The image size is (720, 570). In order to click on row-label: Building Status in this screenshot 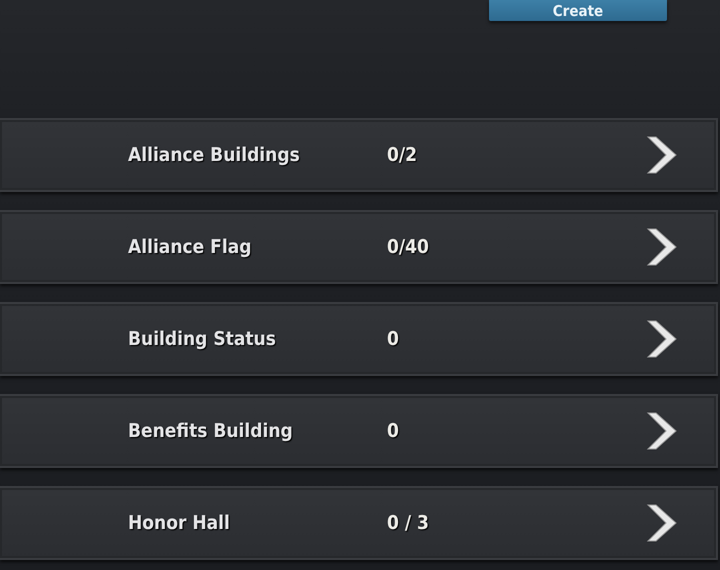, I will do `click(202, 339)`.